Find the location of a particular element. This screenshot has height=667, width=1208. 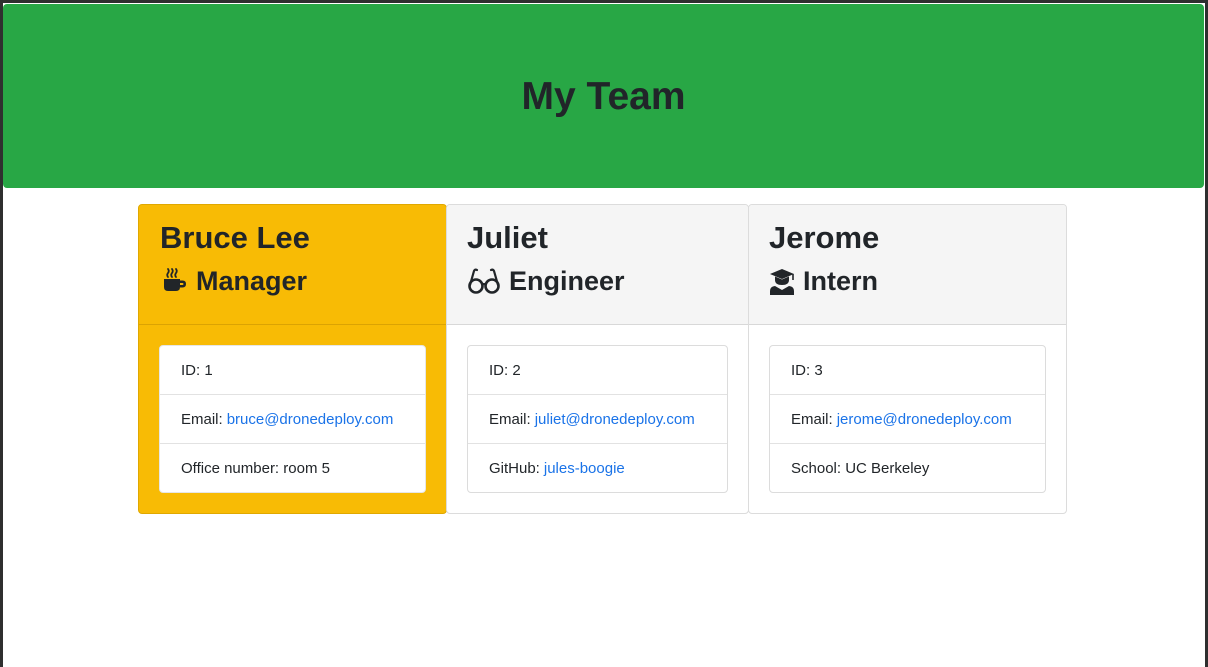

role-label: Engineer is located at coordinates (567, 281).